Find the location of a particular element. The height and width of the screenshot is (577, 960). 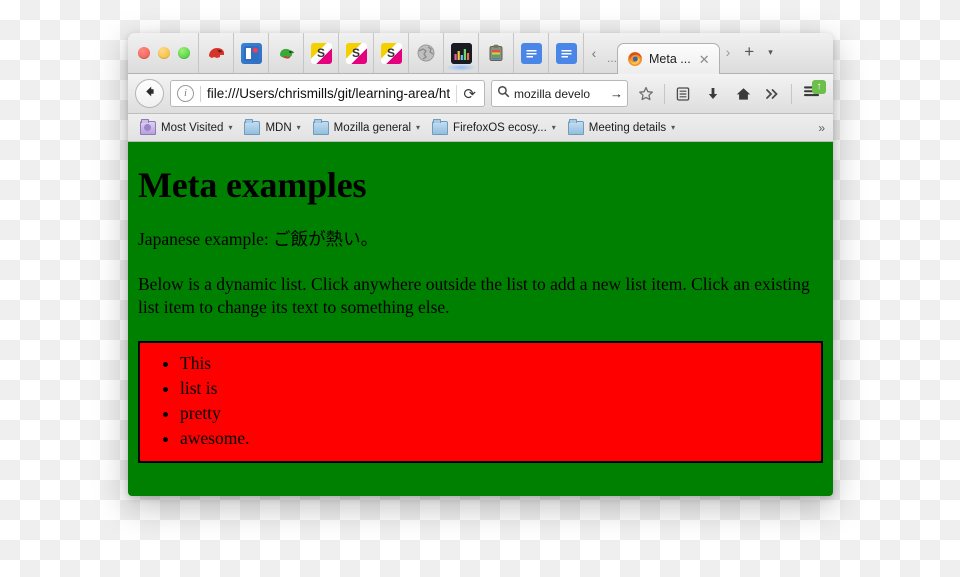

search-bar: mozilla develo → is located at coordinates (559, 93).